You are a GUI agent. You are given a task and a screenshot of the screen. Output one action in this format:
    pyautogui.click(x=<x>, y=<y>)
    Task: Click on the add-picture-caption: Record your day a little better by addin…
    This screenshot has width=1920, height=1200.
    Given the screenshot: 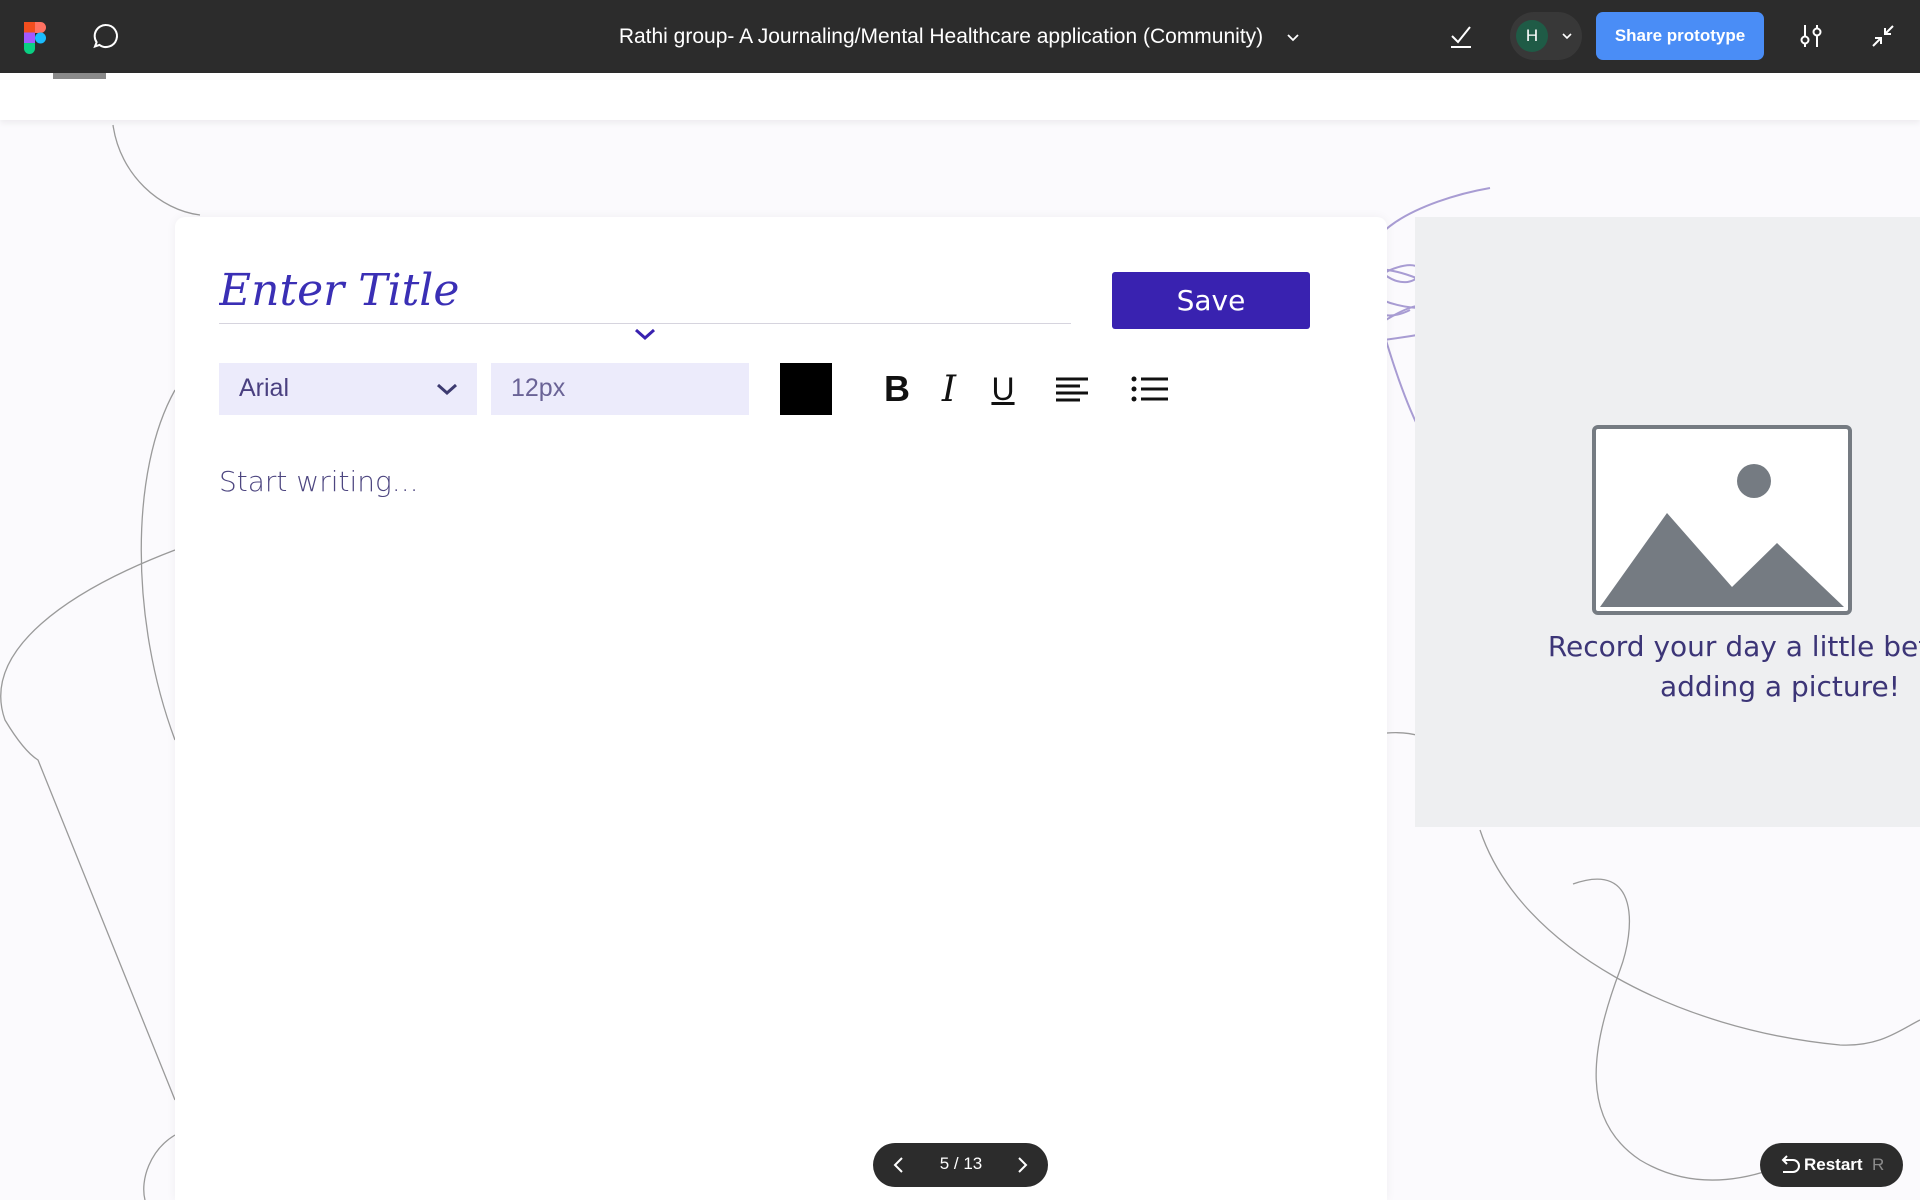 What is the action you would take?
    pyautogui.click(x=1733, y=666)
    